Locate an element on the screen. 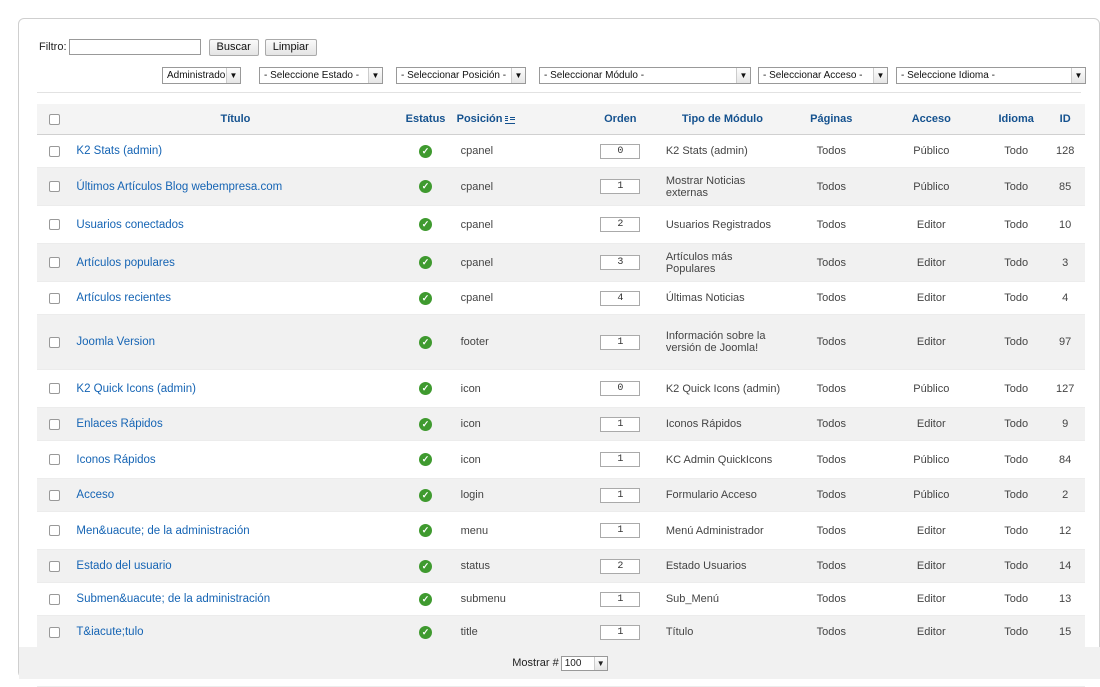  select-all-checkbox is located at coordinates (55, 119).